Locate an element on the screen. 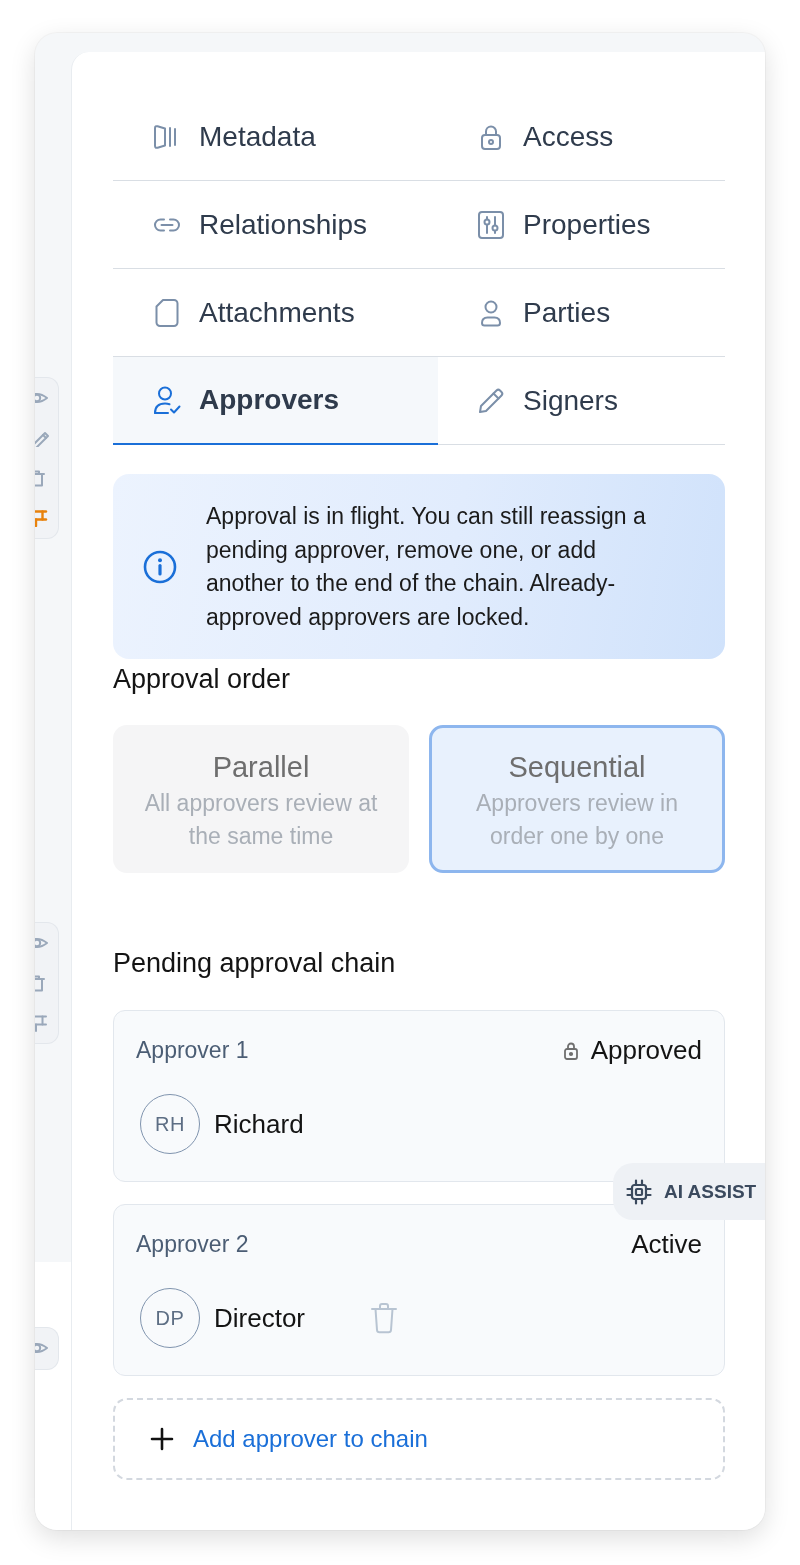 The height and width of the screenshot is (1565, 800). info-text: Approval is in flight. You can still reassign a pending approver, remove one, or add another to the end of the chain. Already-approved approvers are locked. is located at coordinates (426, 567).